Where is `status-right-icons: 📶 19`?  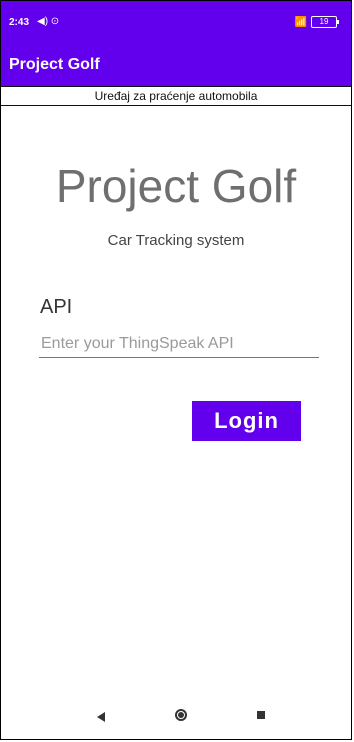
status-right-icons: 📶 19 is located at coordinates (316, 22).